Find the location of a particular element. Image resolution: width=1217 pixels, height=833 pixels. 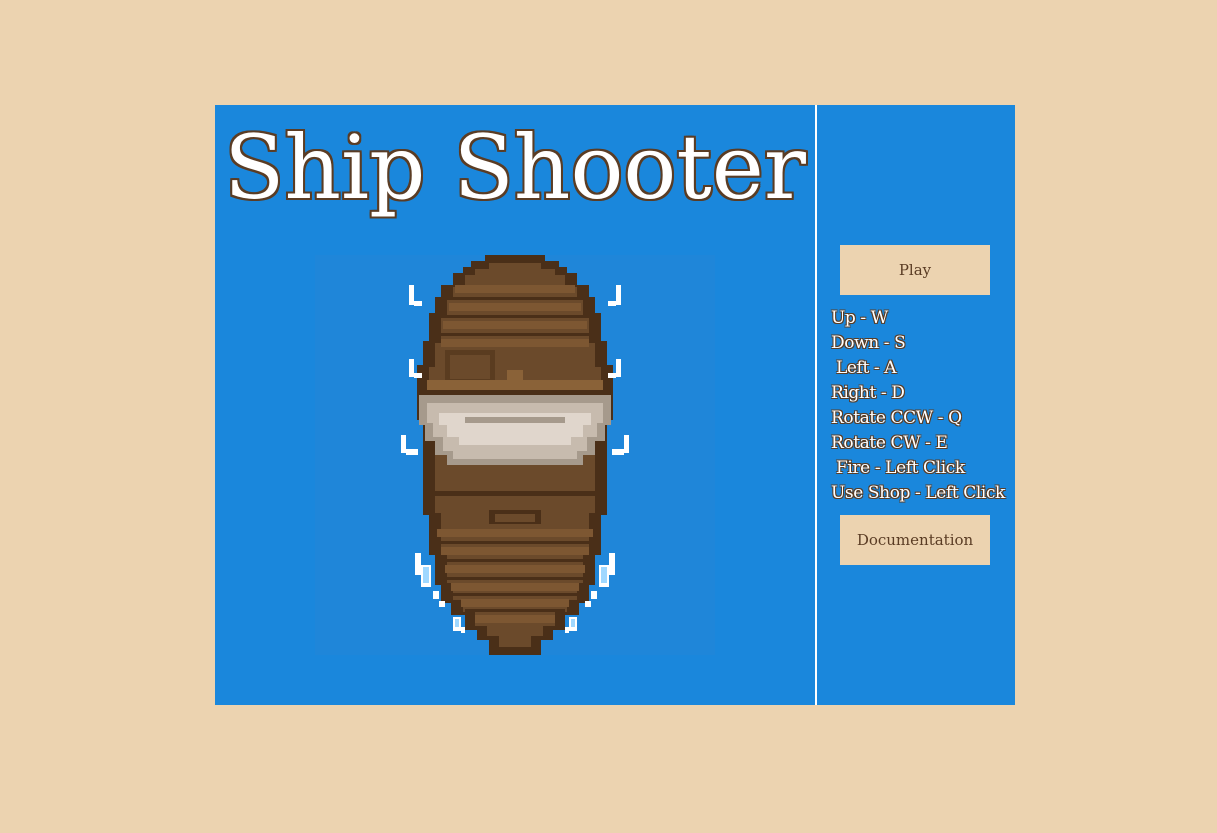

control-fire: Fire - Left Click is located at coordinates (898, 468).